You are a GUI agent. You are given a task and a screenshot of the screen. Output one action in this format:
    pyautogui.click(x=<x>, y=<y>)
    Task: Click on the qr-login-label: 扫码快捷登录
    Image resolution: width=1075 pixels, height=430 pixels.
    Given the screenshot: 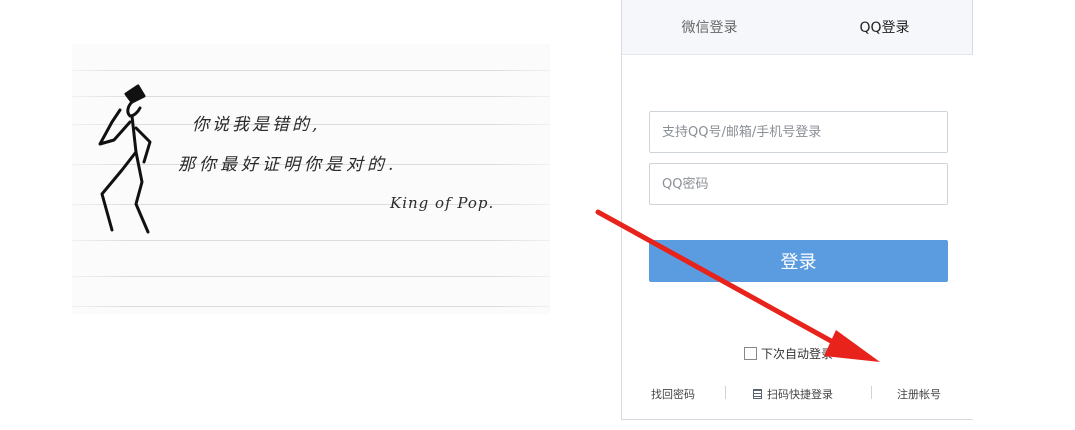 What is the action you would take?
    pyautogui.click(x=800, y=394)
    